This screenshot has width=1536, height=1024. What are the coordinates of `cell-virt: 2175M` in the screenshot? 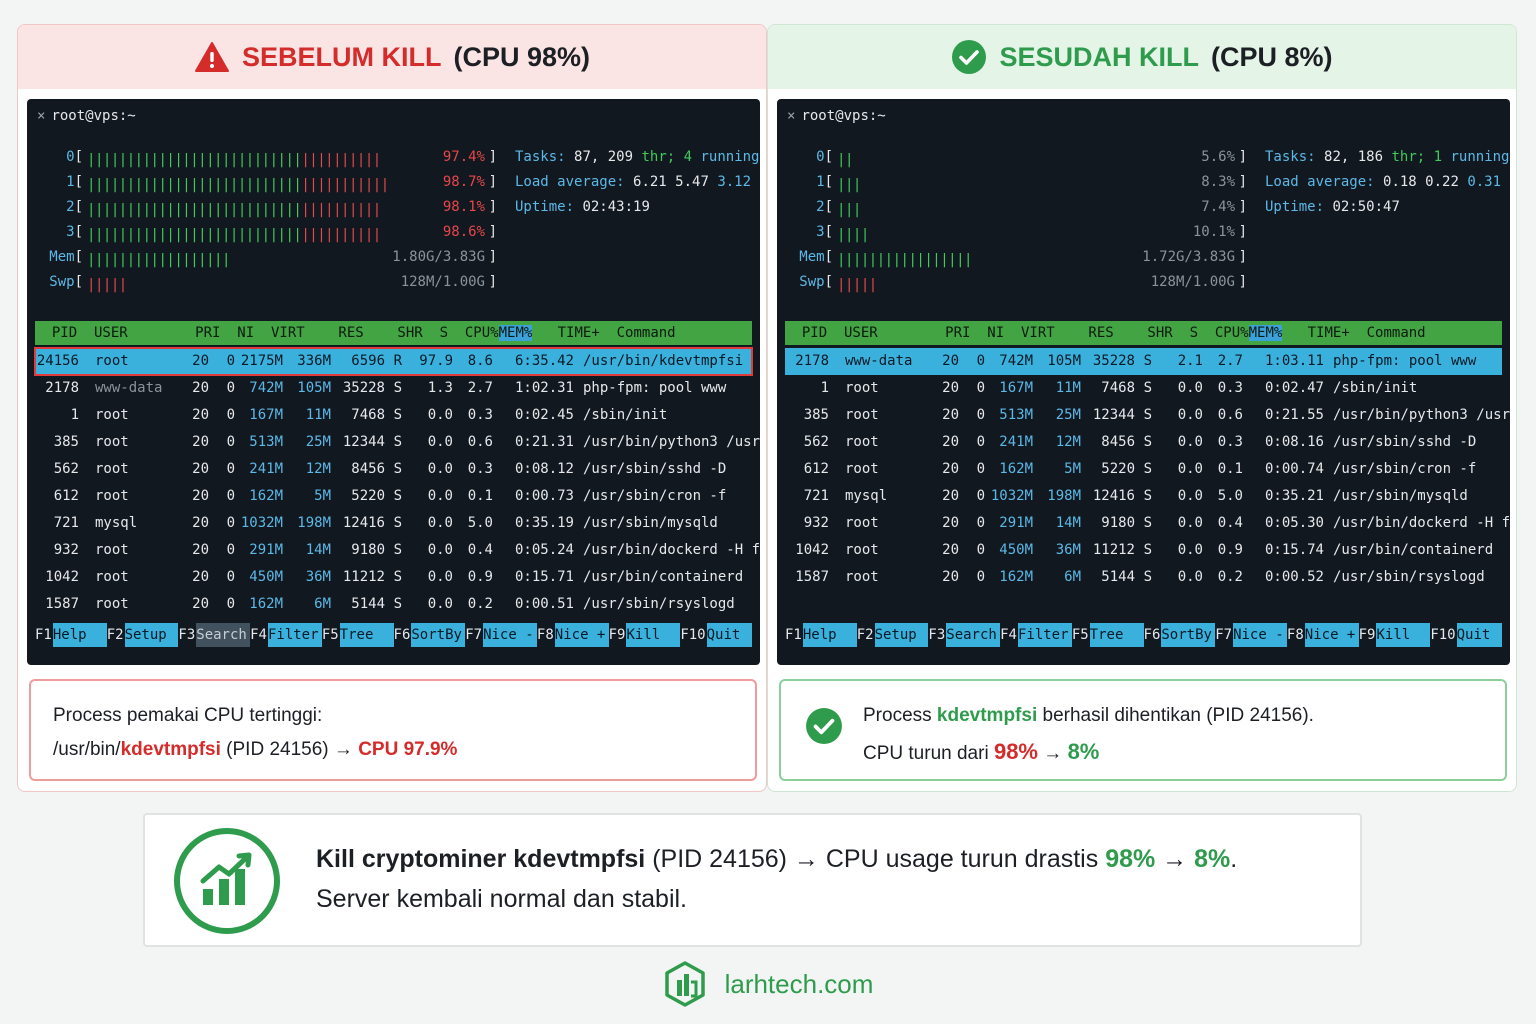 It's located at (261, 361).